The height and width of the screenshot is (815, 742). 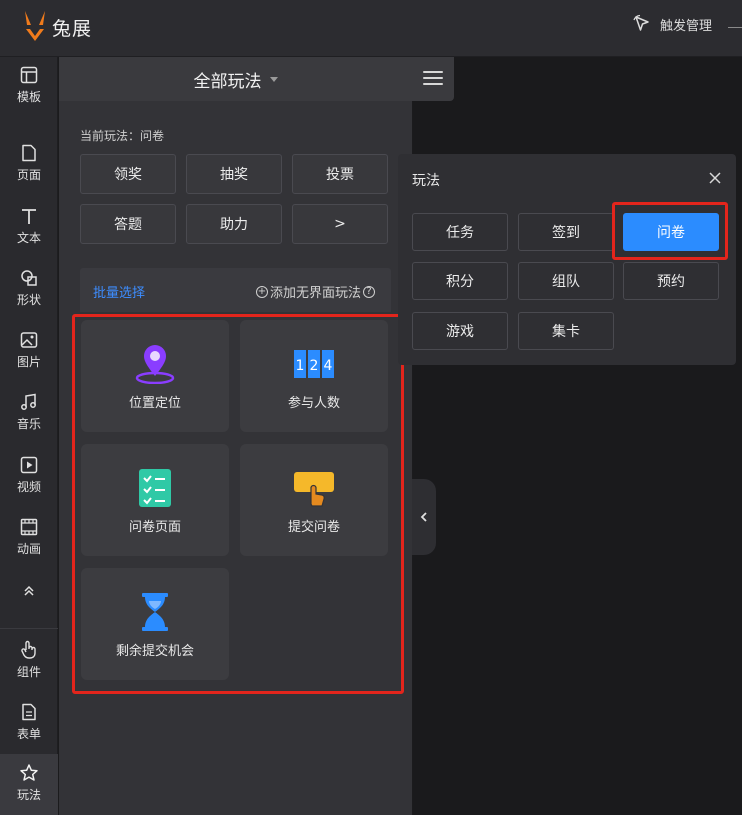 What do you see at coordinates (566, 281) in the screenshot?
I see `play-button-team: 组队` at bounding box center [566, 281].